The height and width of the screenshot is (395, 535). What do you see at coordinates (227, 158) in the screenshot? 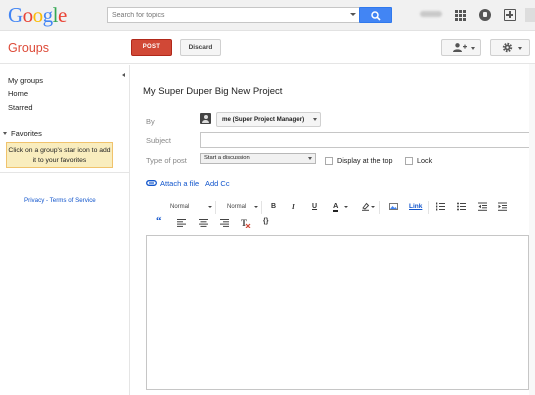
I see `post-type-value: Start a discussion` at bounding box center [227, 158].